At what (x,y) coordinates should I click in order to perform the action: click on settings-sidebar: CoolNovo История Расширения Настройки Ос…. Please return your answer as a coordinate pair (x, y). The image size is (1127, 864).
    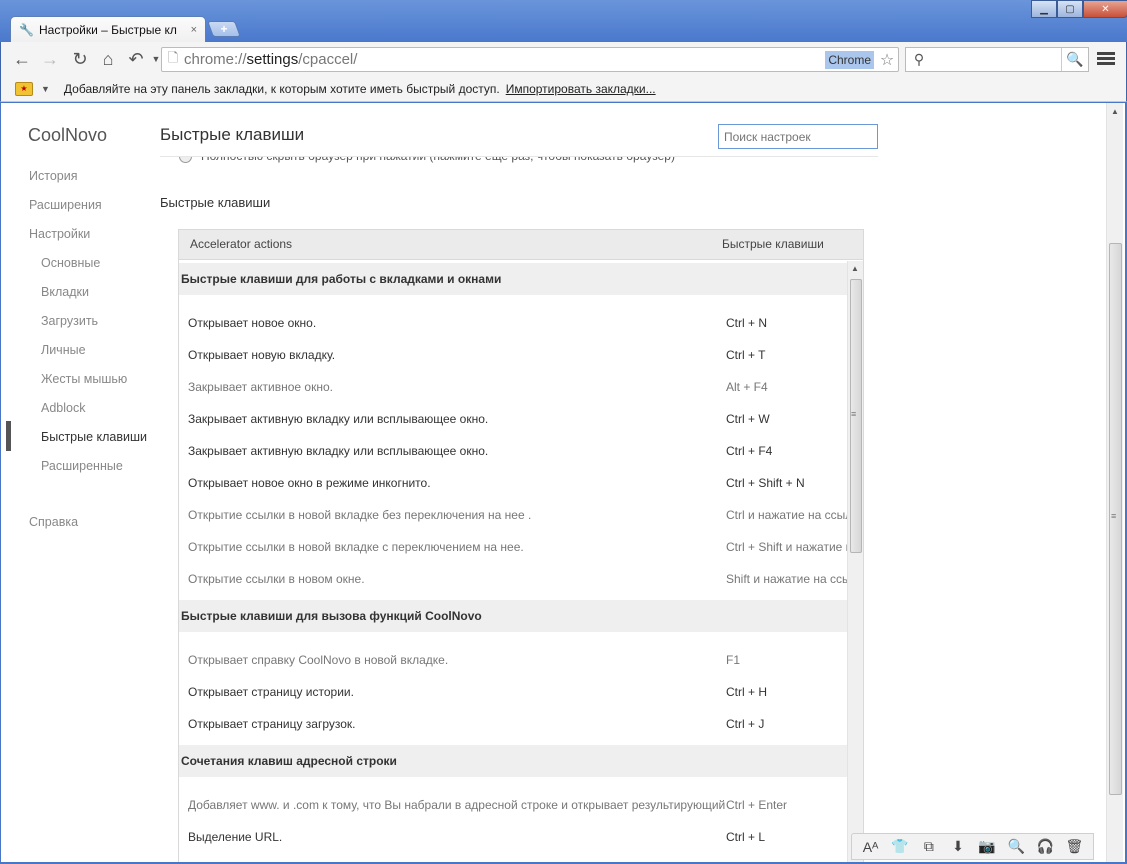
    Looking at the image, I should click on (78, 482).